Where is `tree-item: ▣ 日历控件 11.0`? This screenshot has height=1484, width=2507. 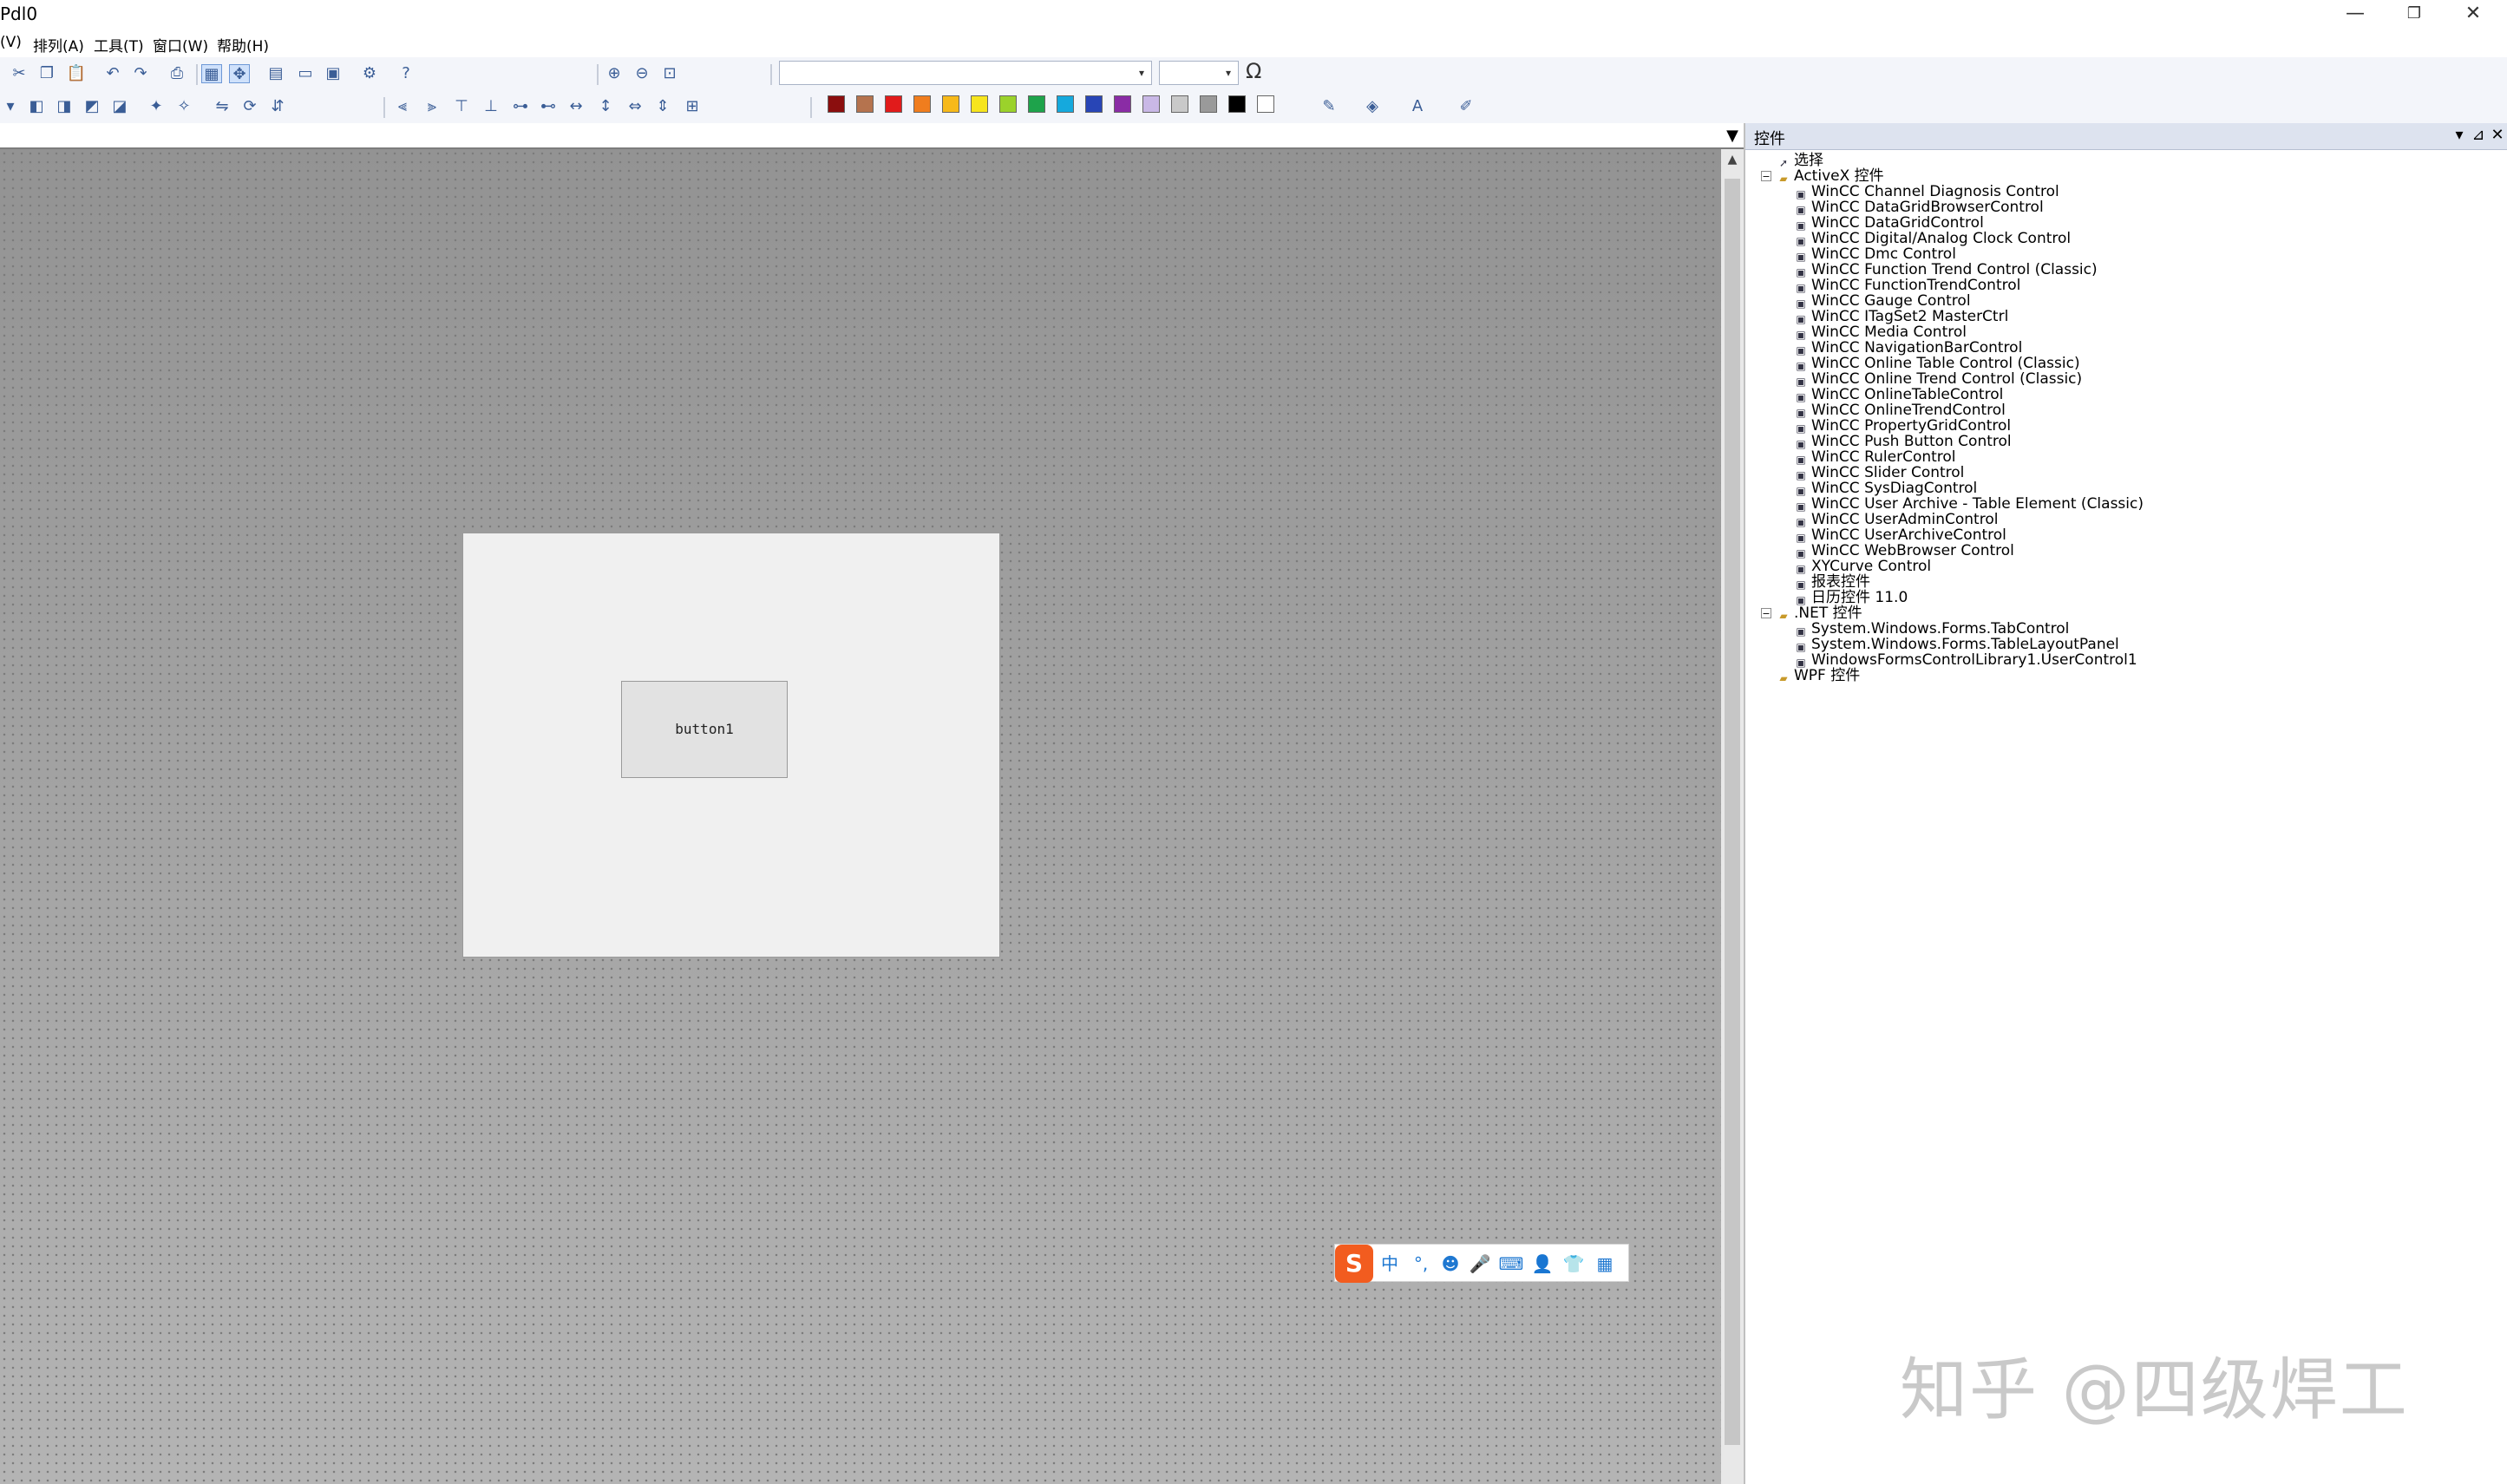 tree-item: ▣ 日历控件 11.0 is located at coordinates (1851, 598).